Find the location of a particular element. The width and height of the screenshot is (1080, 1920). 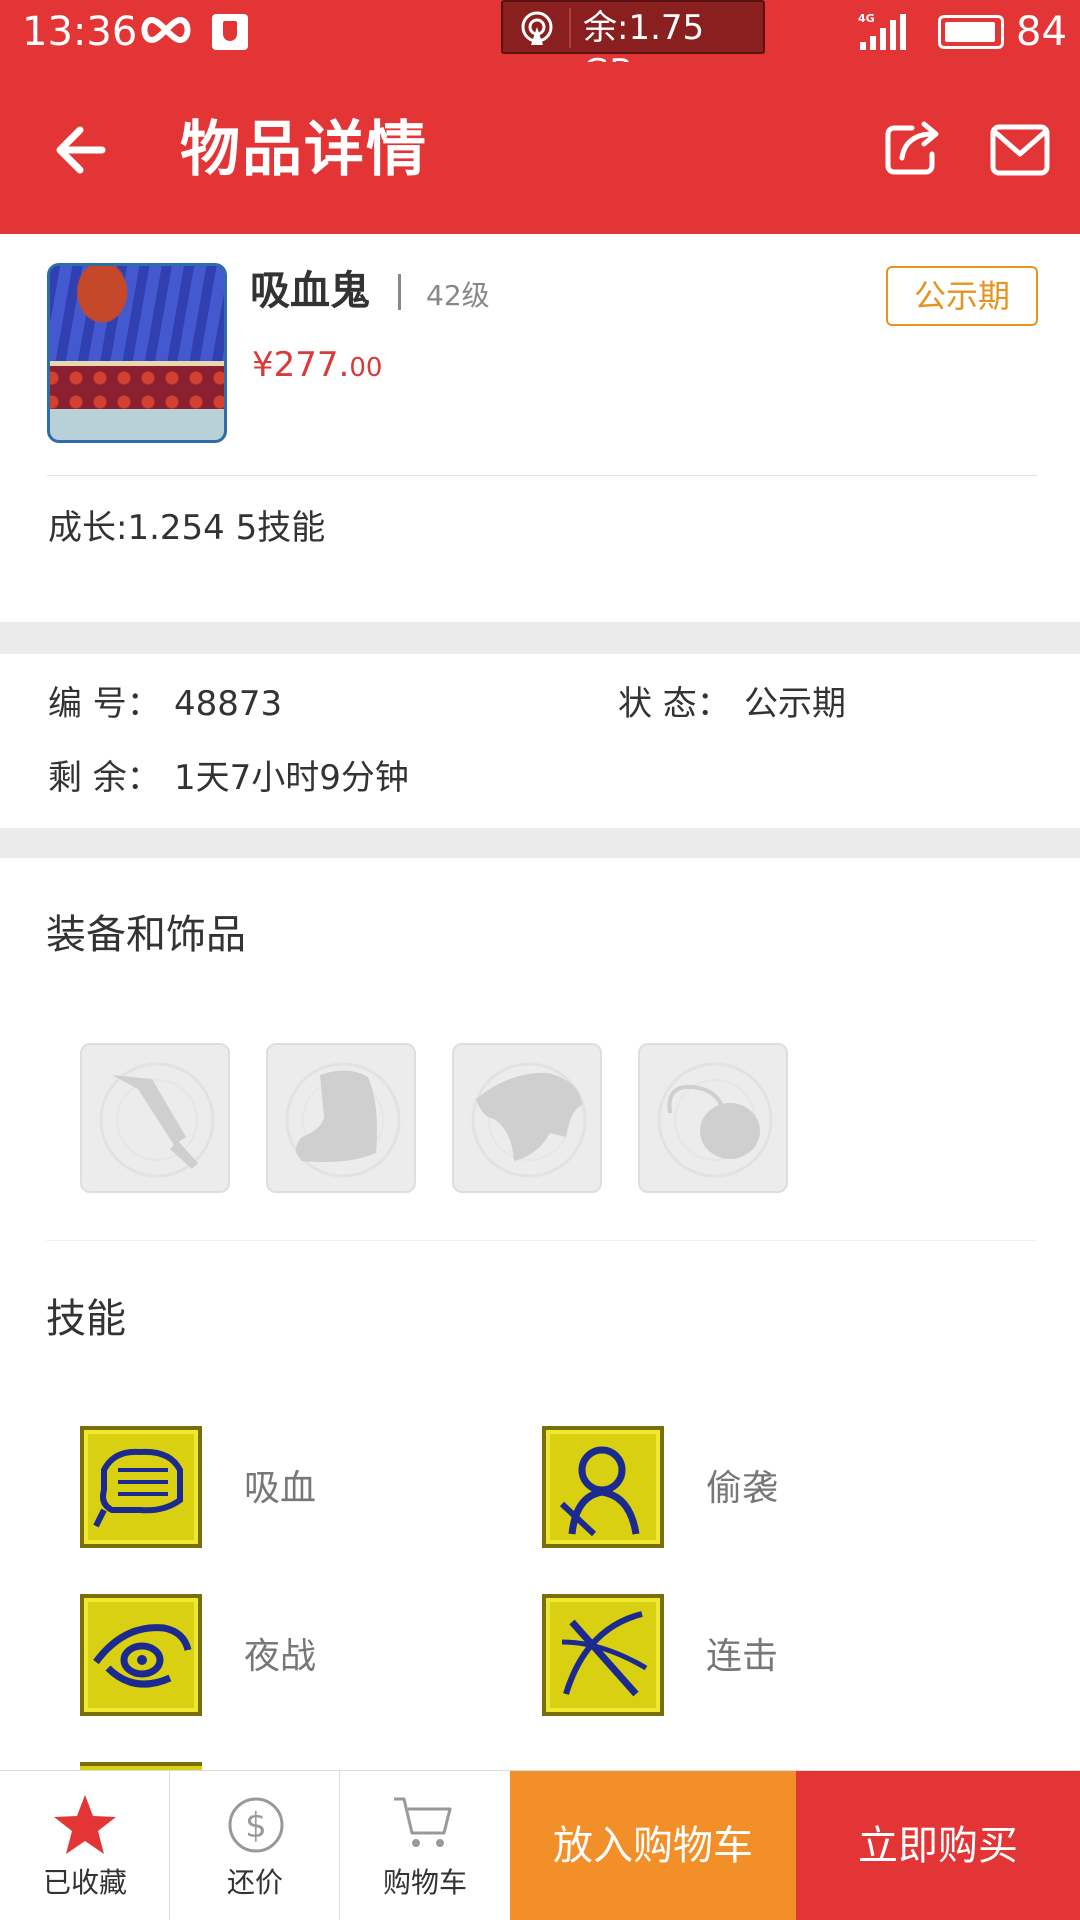

night-fight-skill-icon is located at coordinates (141, 1655).